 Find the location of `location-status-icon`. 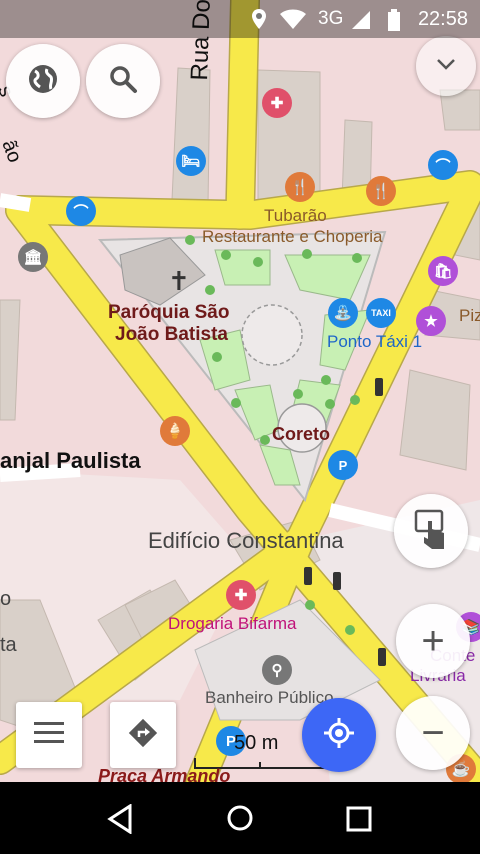

location-status-icon is located at coordinates (259, 21).